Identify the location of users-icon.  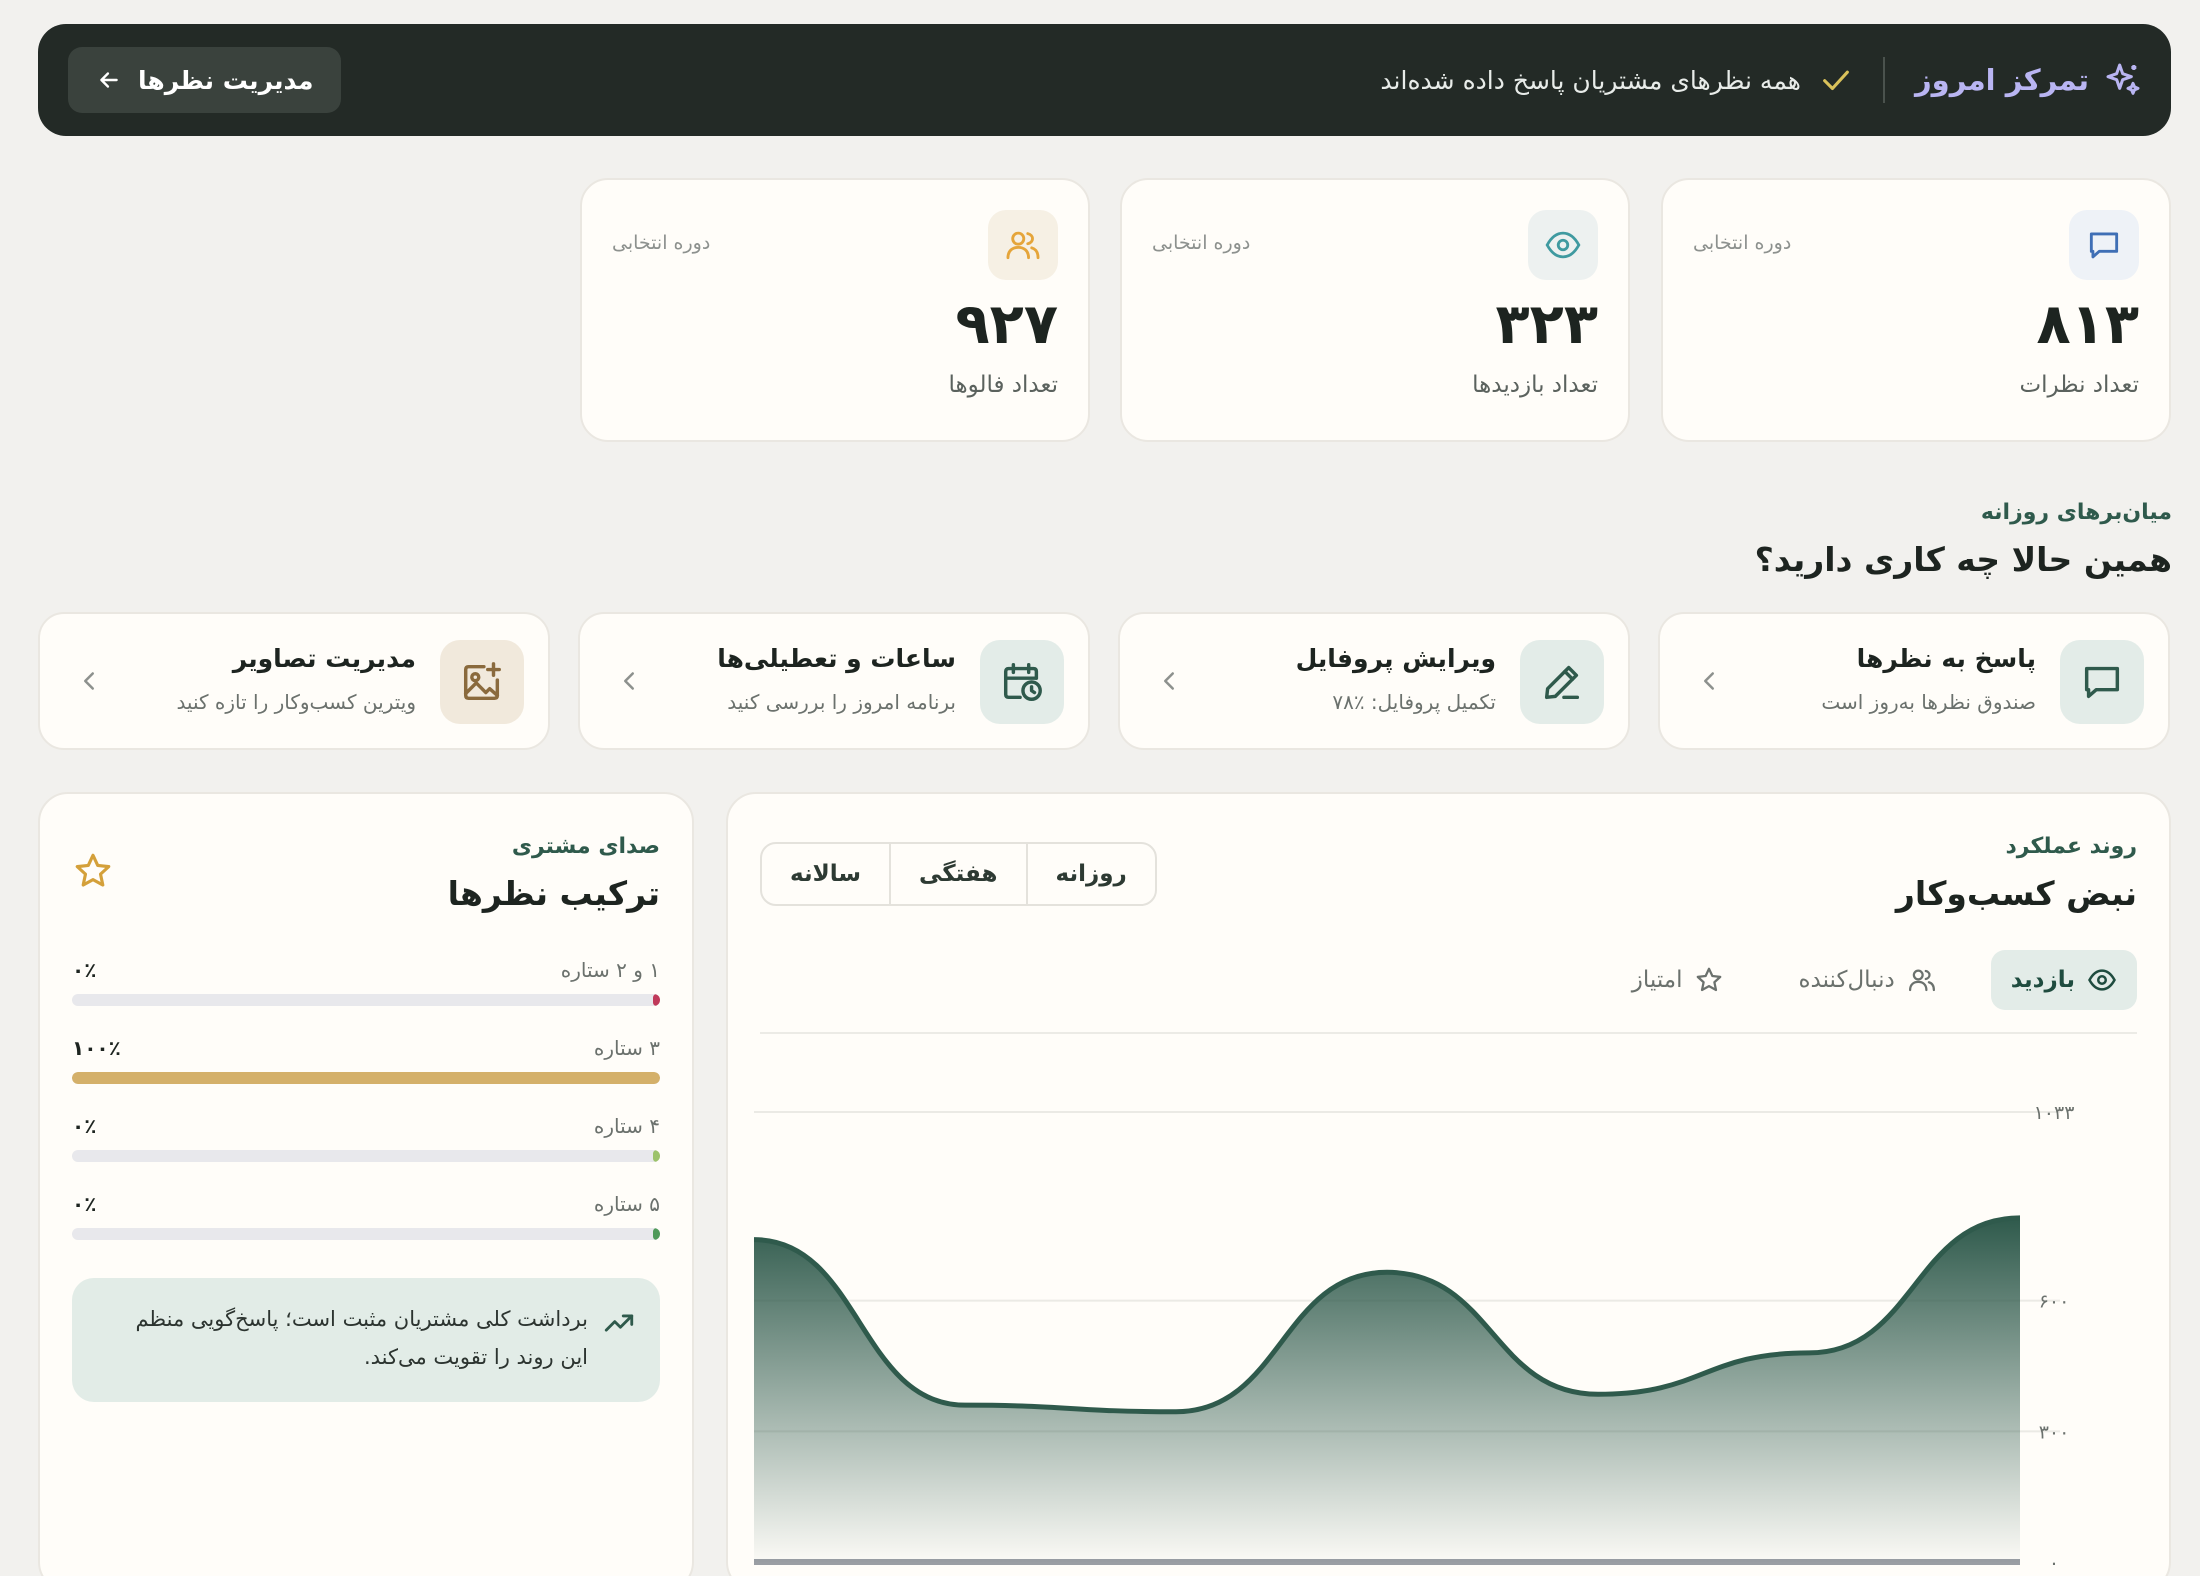
(1023, 245).